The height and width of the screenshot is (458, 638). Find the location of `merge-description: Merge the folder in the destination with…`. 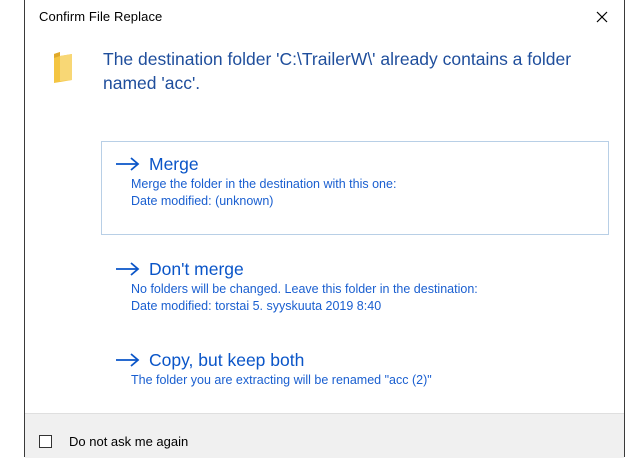

merge-description: Merge the folder in the destination with… is located at coordinates (264, 184).